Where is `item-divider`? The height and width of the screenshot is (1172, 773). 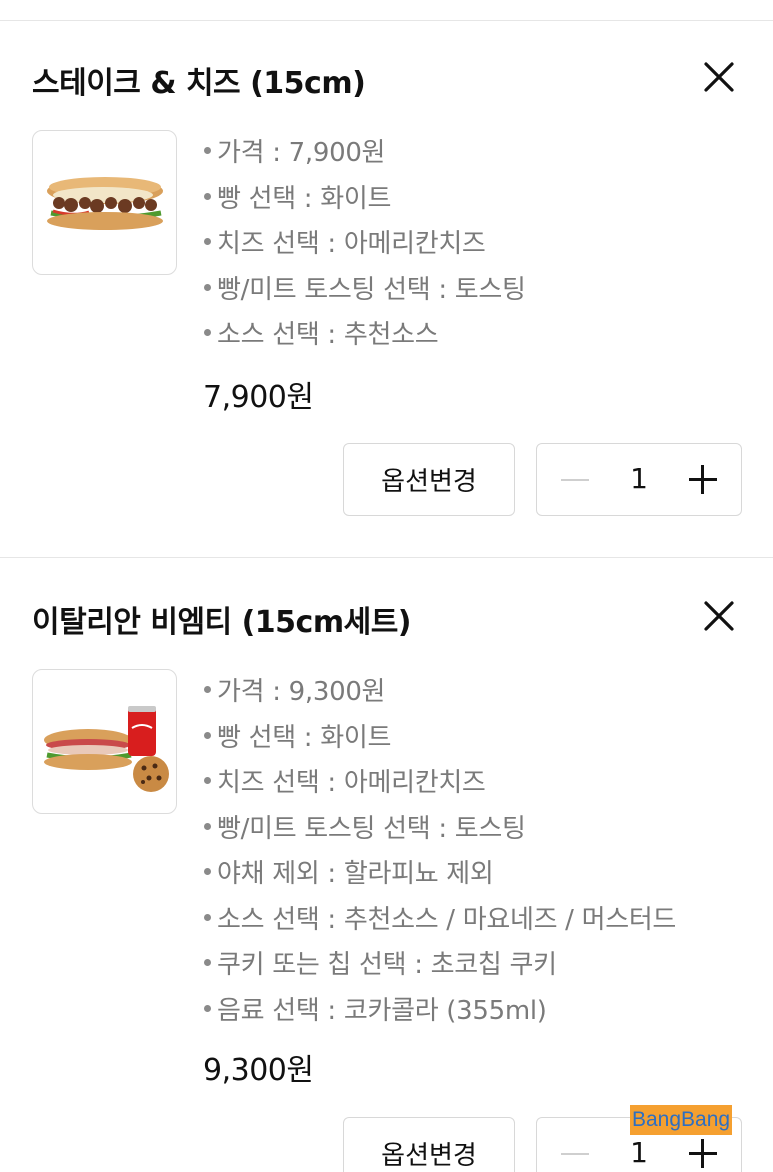
item-divider is located at coordinates (386, 557).